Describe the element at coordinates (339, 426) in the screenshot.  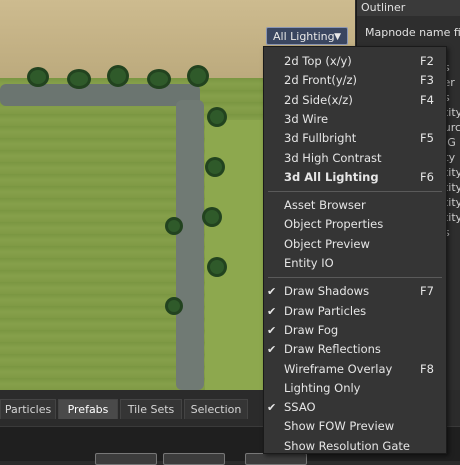
I see `menu-item-label: Show FOW Preview` at that location.